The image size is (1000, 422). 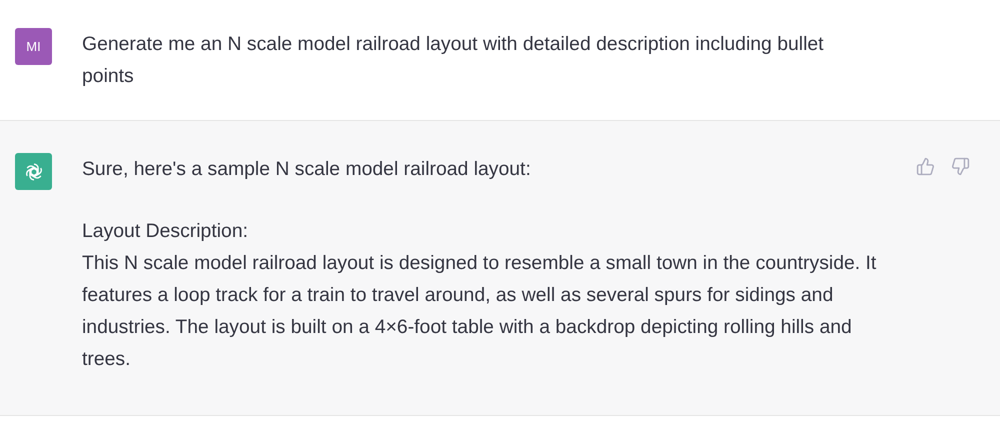 I want to click on message-text: Layout Description:, so click(x=165, y=231).